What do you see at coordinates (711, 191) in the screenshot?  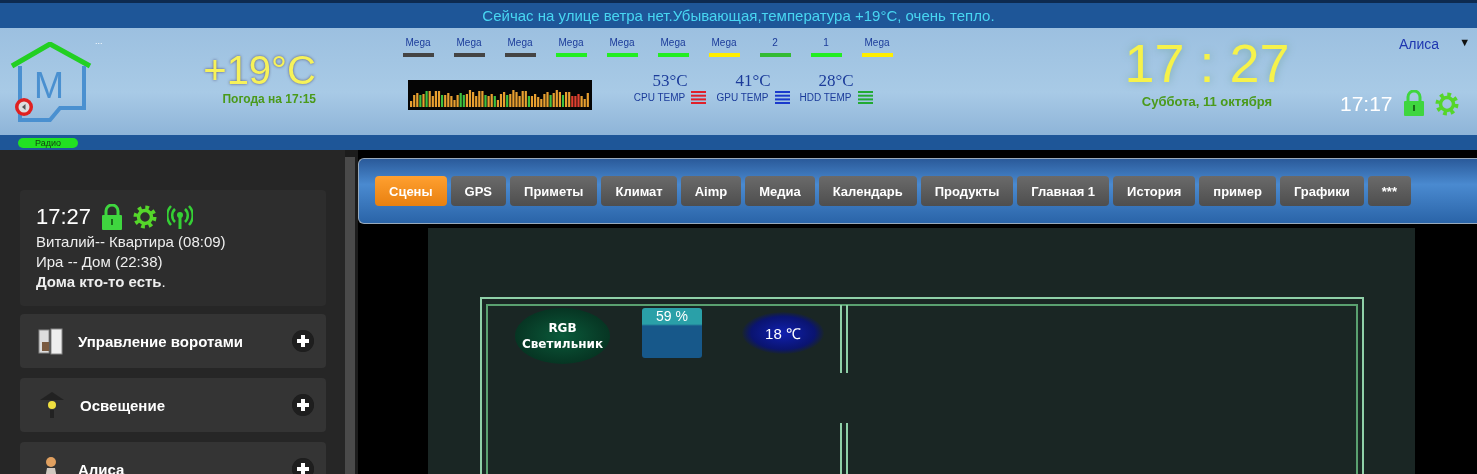 I see `tab: Aimp` at bounding box center [711, 191].